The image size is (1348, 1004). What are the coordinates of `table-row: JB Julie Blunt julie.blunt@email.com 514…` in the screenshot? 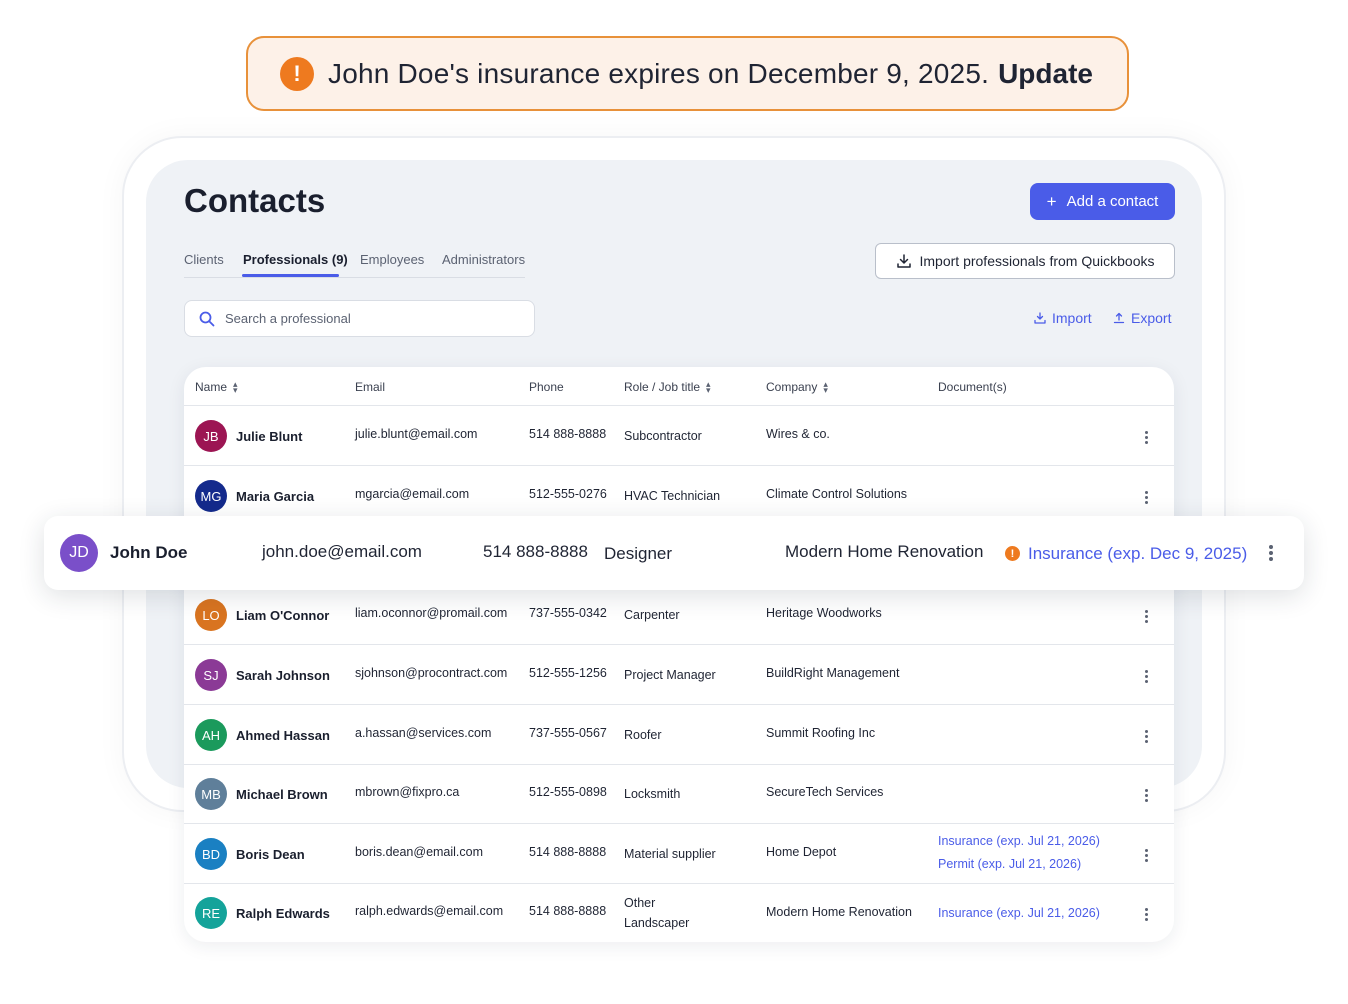 It's located at (679, 436).